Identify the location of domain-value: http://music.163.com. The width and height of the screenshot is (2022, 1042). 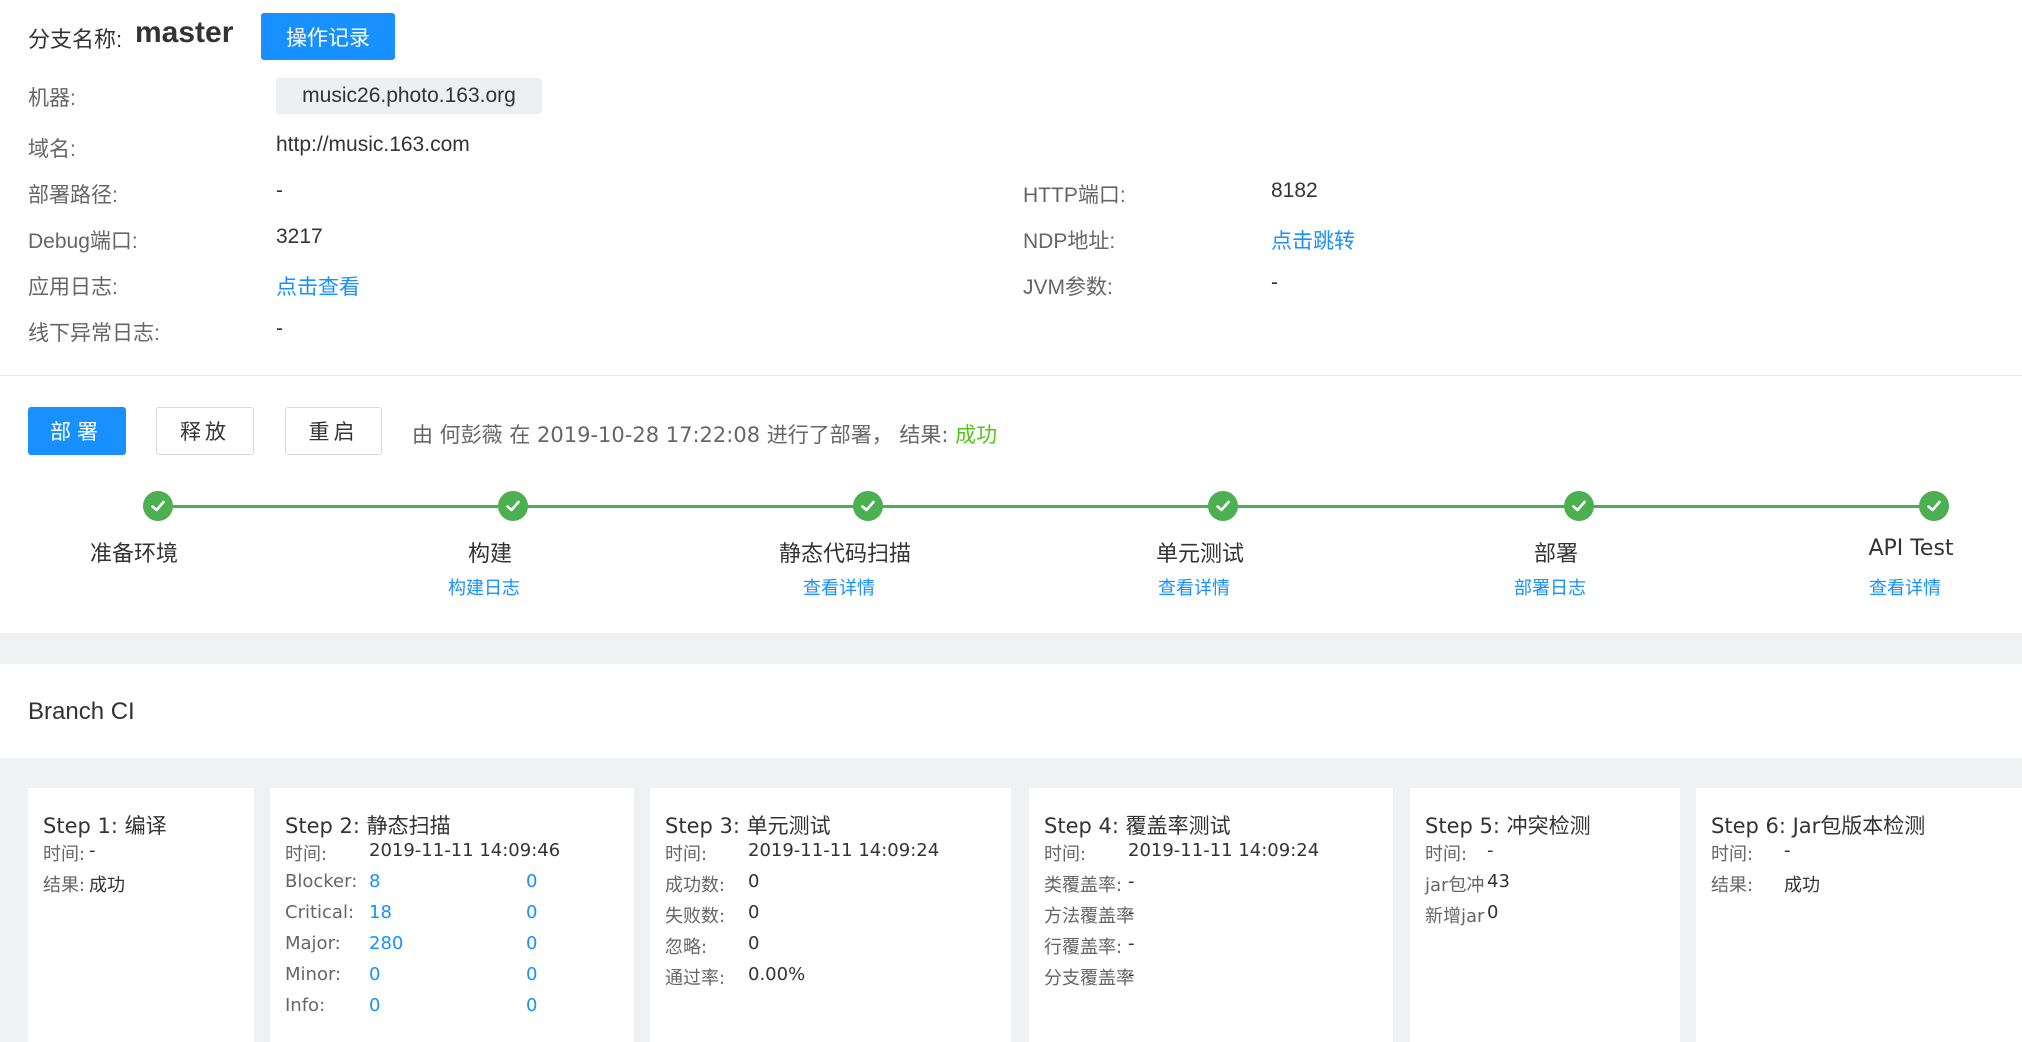
(373, 144).